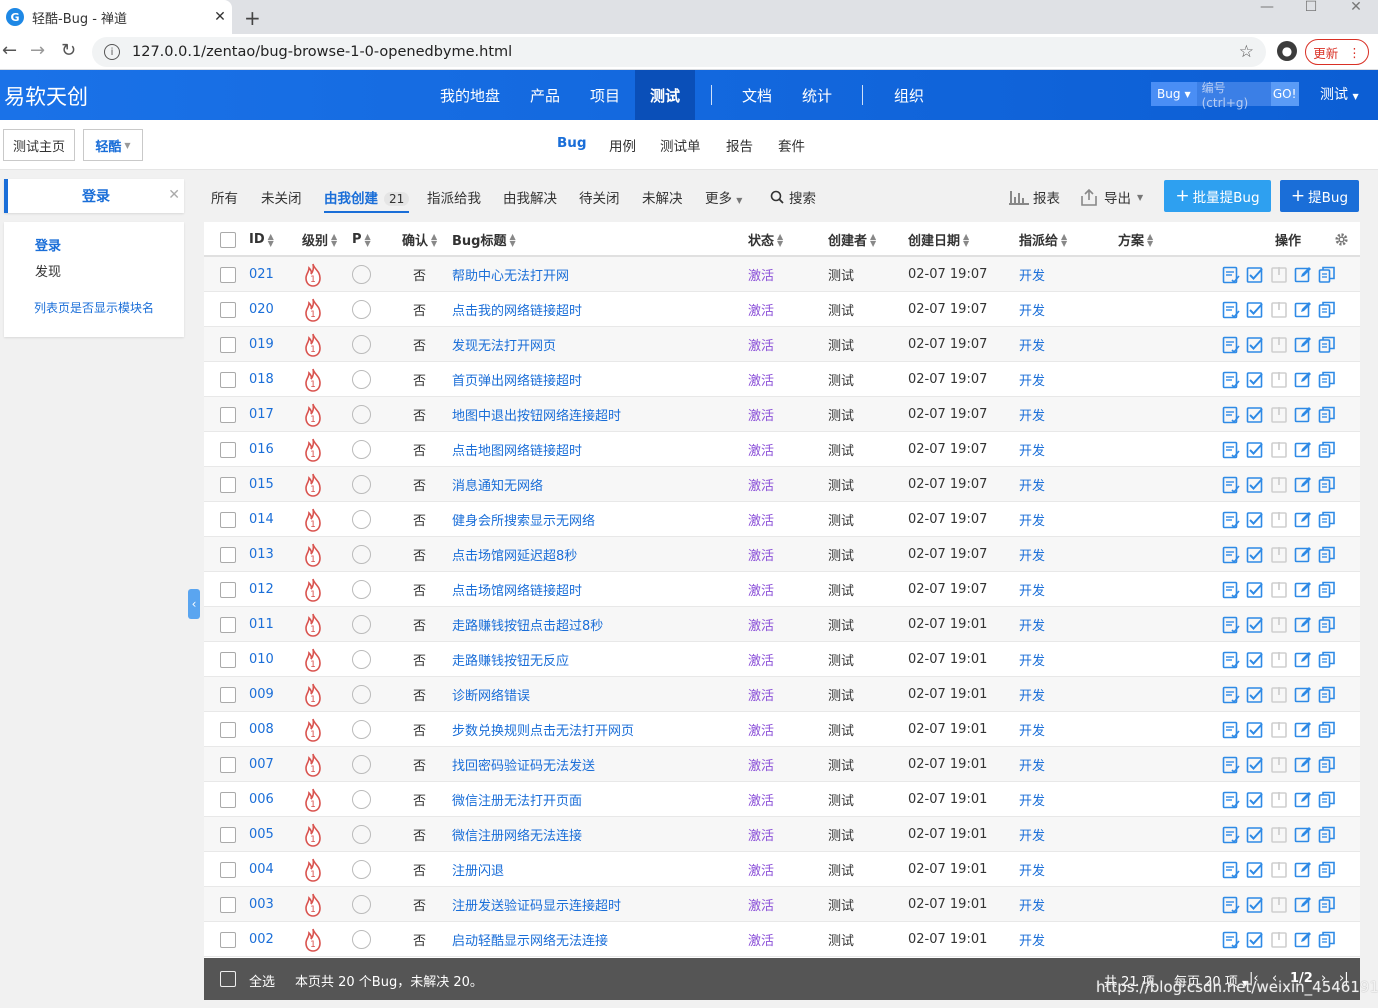 The image size is (1378, 1008). Describe the element at coordinates (622, 145) in the screenshot. I see `subnav-case: 用例` at that location.